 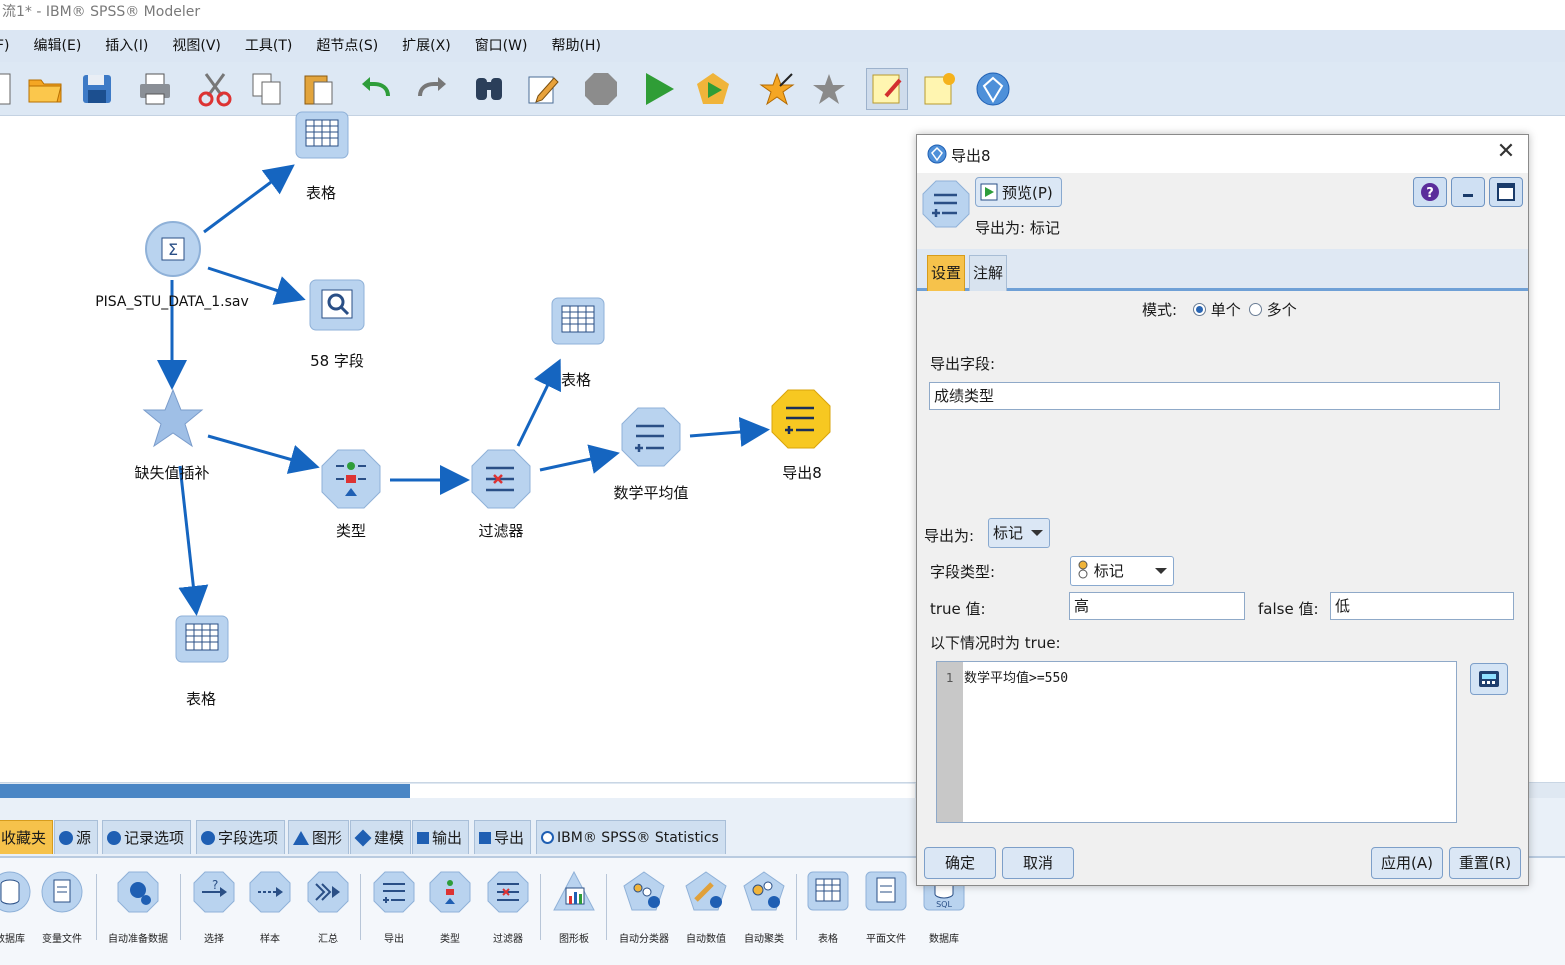 What do you see at coordinates (267, 89) in the screenshot?
I see `copy-button` at bounding box center [267, 89].